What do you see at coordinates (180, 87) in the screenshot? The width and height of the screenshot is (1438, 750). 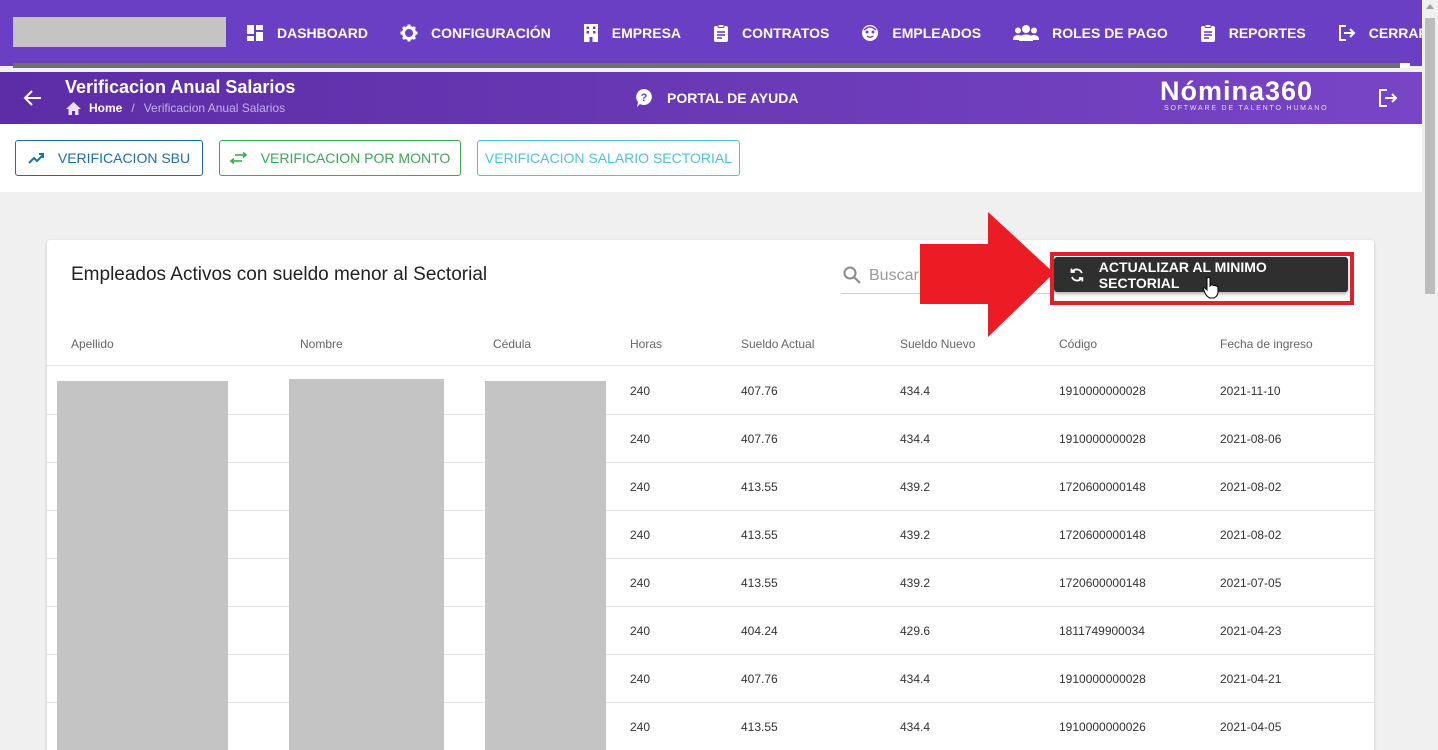 I see `page-title: Verificacion Anual Salarios` at bounding box center [180, 87].